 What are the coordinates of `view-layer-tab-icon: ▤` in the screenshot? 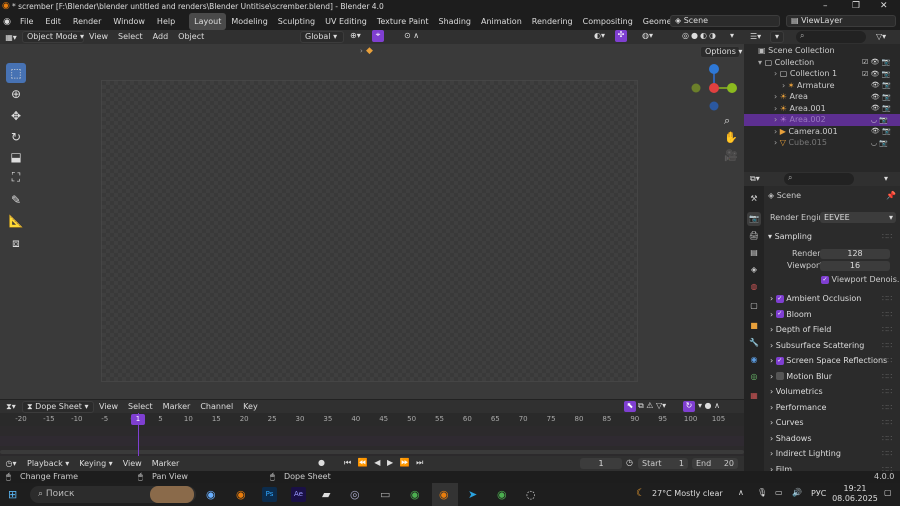 It's located at (754, 253).